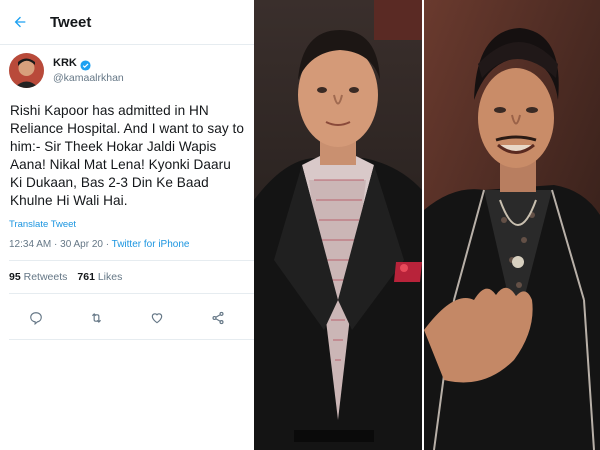  I want to click on like-icon, so click(157, 318).